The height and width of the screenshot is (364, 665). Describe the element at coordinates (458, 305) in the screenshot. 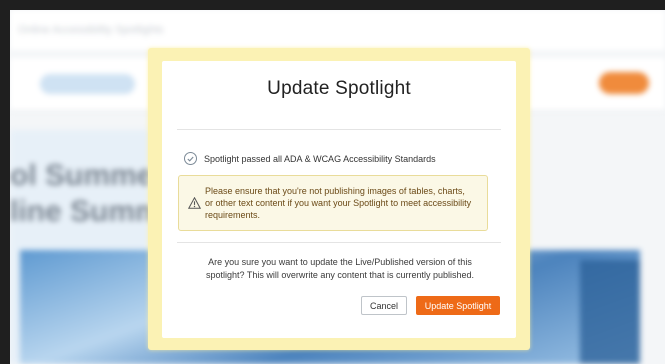

I see `update-spotlight-button: Update Spotlight` at that location.